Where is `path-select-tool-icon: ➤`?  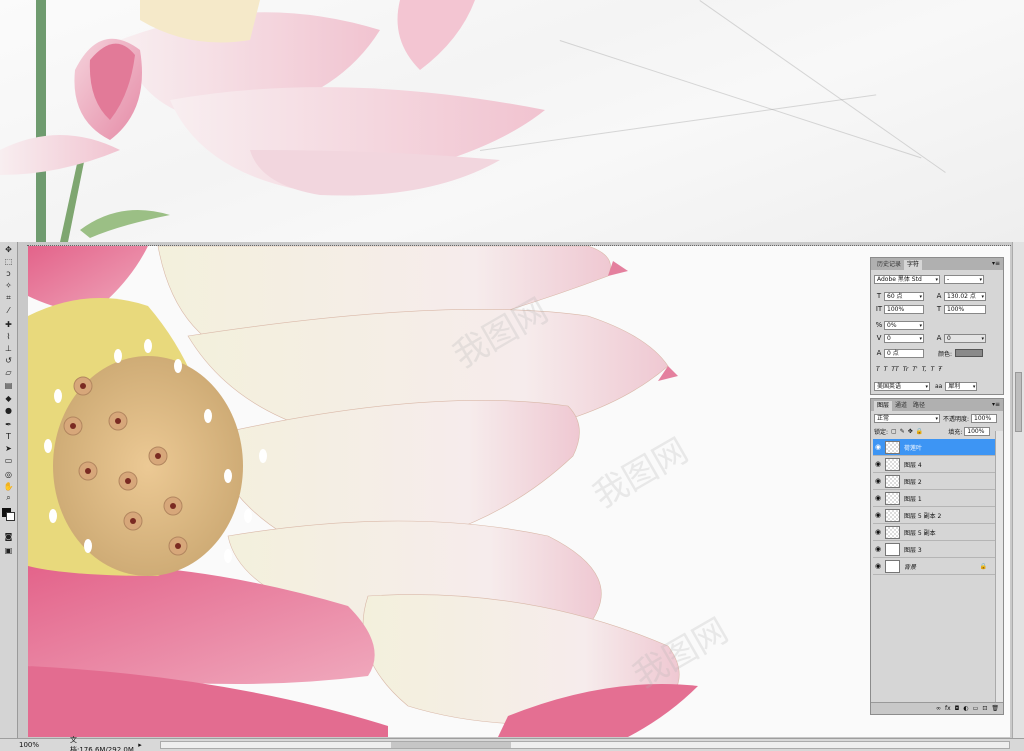
path-select-tool-icon: ➤ is located at coordinates (8, 448).